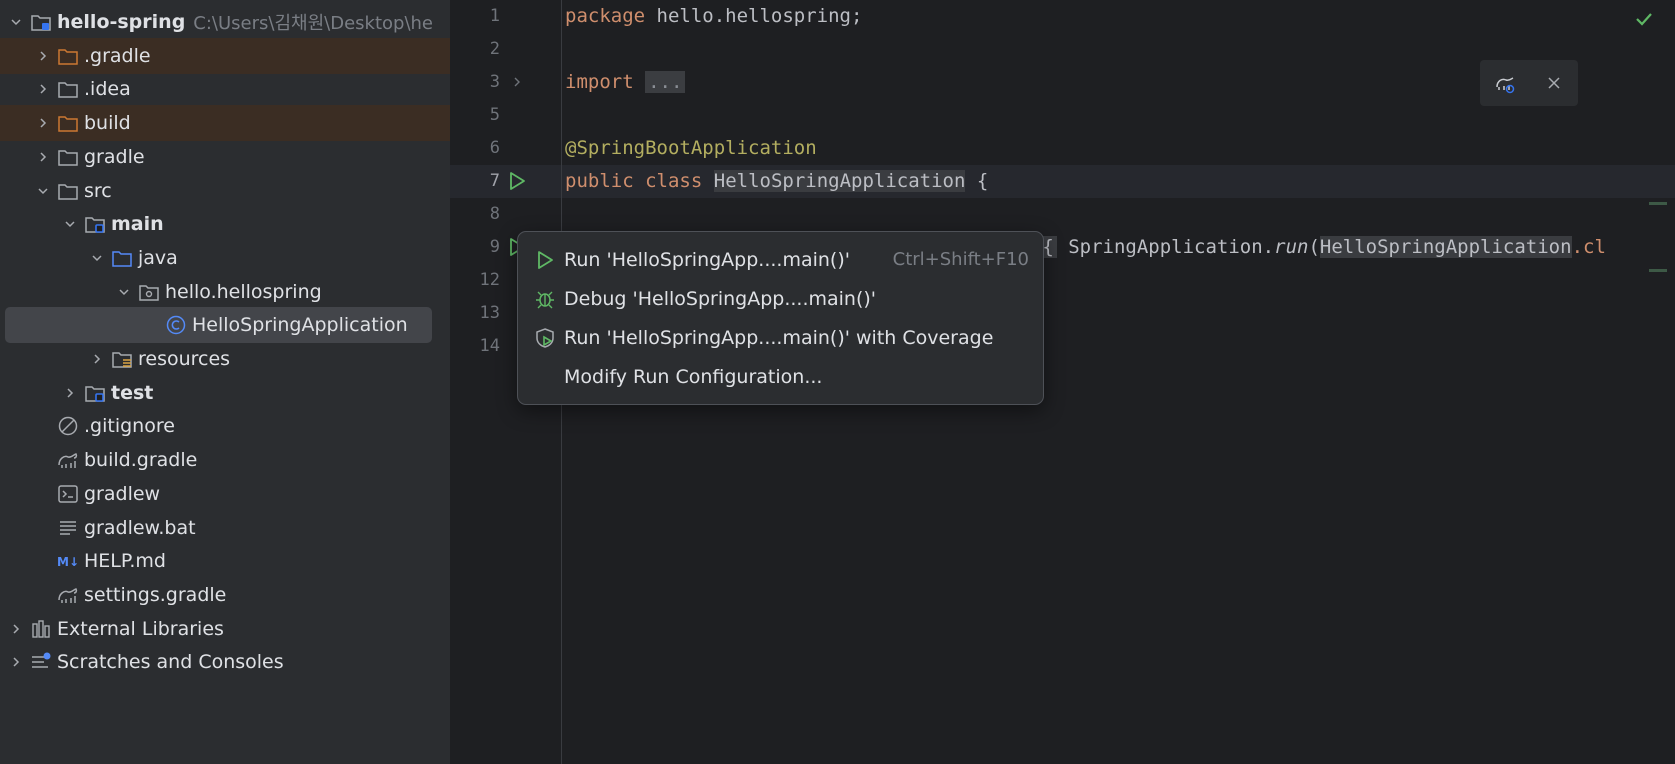  Describe the element at coordinates (225, 55) in the screenshot. I see `tree-item: .gradle` at that location.